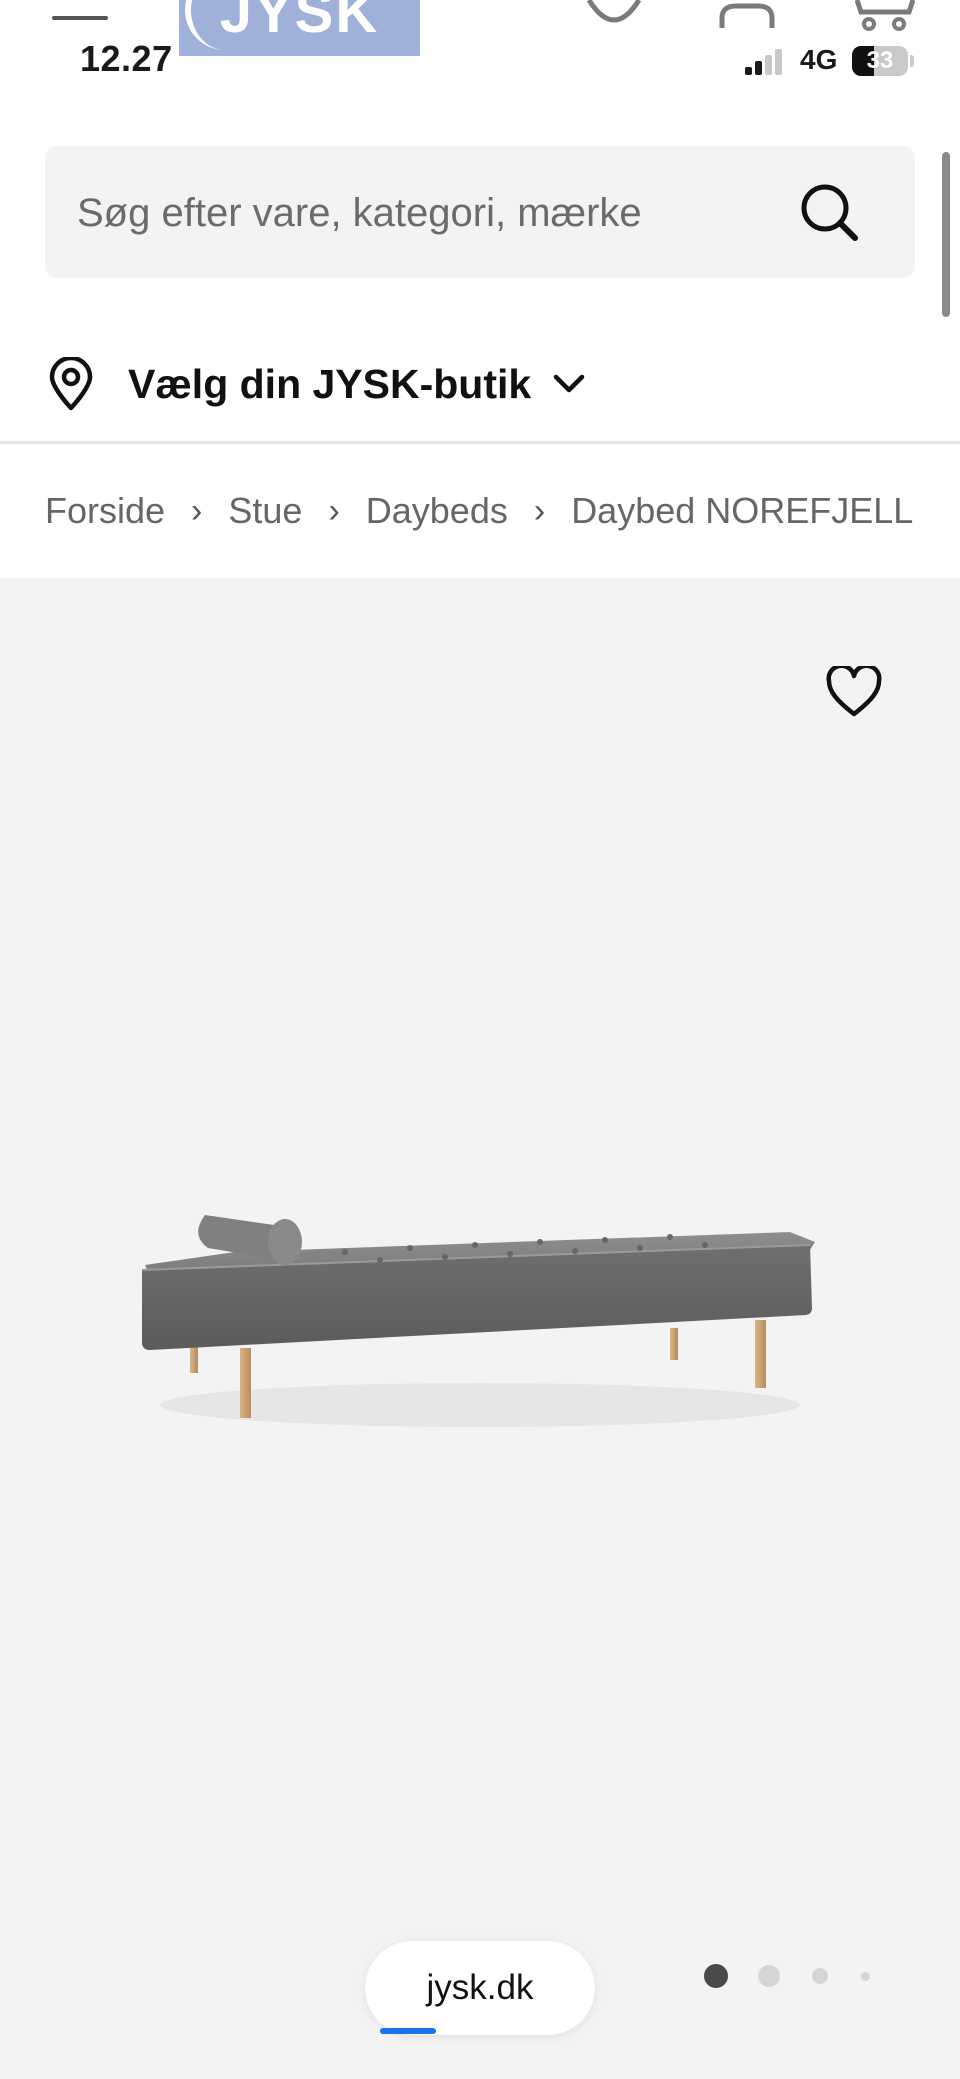 This screenshot has height=2079, width=960. Describe the element at coordinates (330, 383) in the screenshot. I see `store-selector-label: Vælg din JYSK-butik` at that location.